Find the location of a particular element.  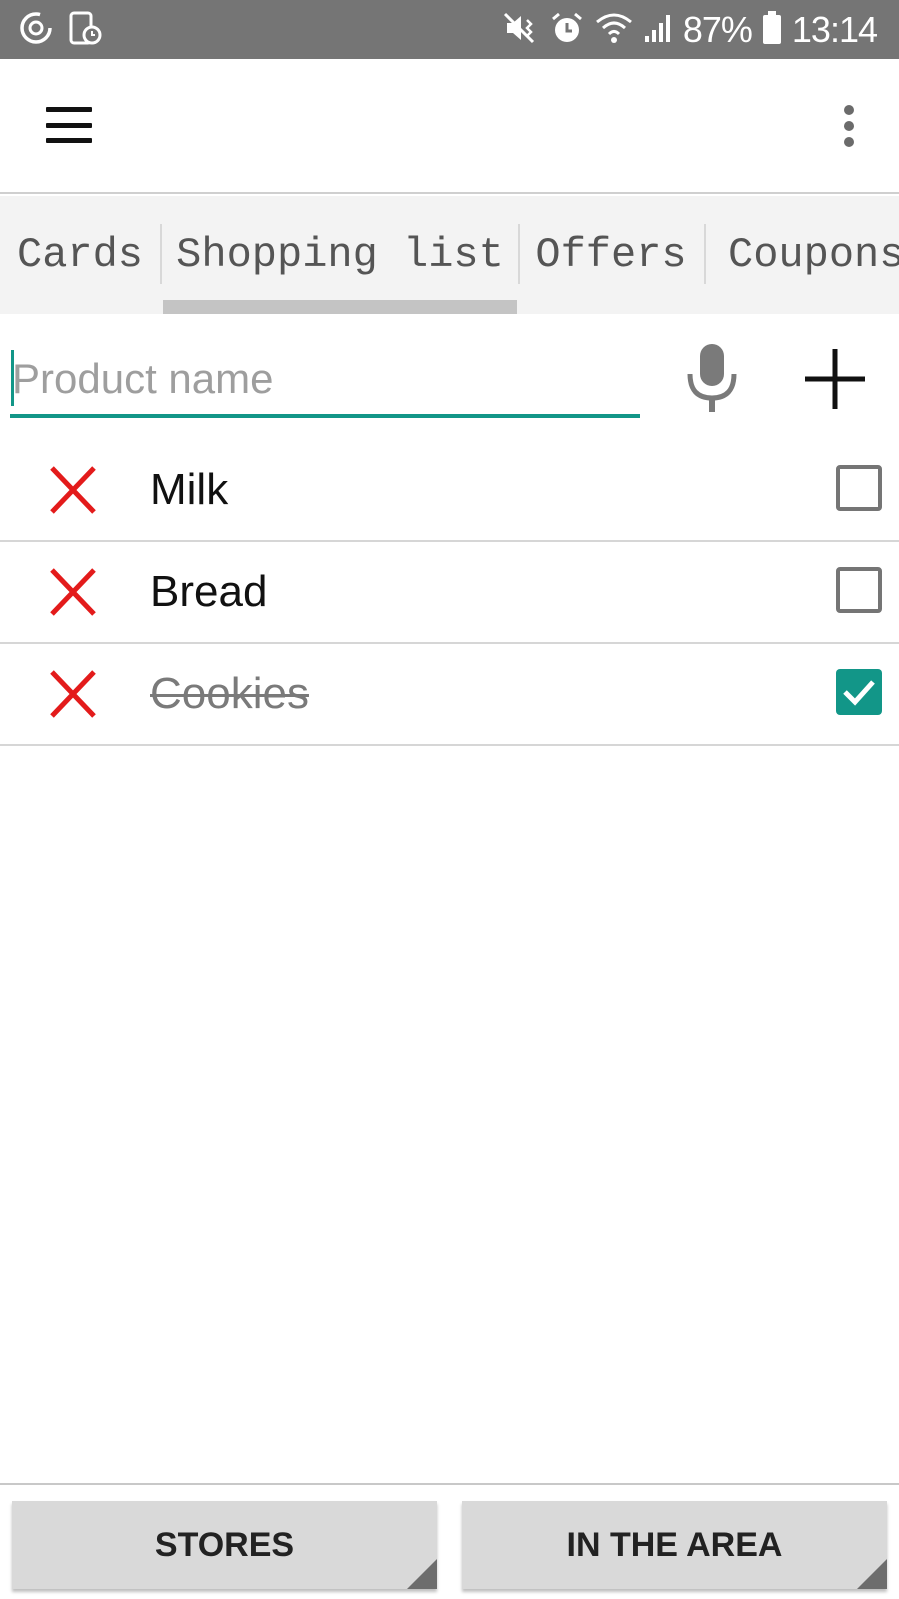

list-item: Cookies is located at coordinates (449, 695).